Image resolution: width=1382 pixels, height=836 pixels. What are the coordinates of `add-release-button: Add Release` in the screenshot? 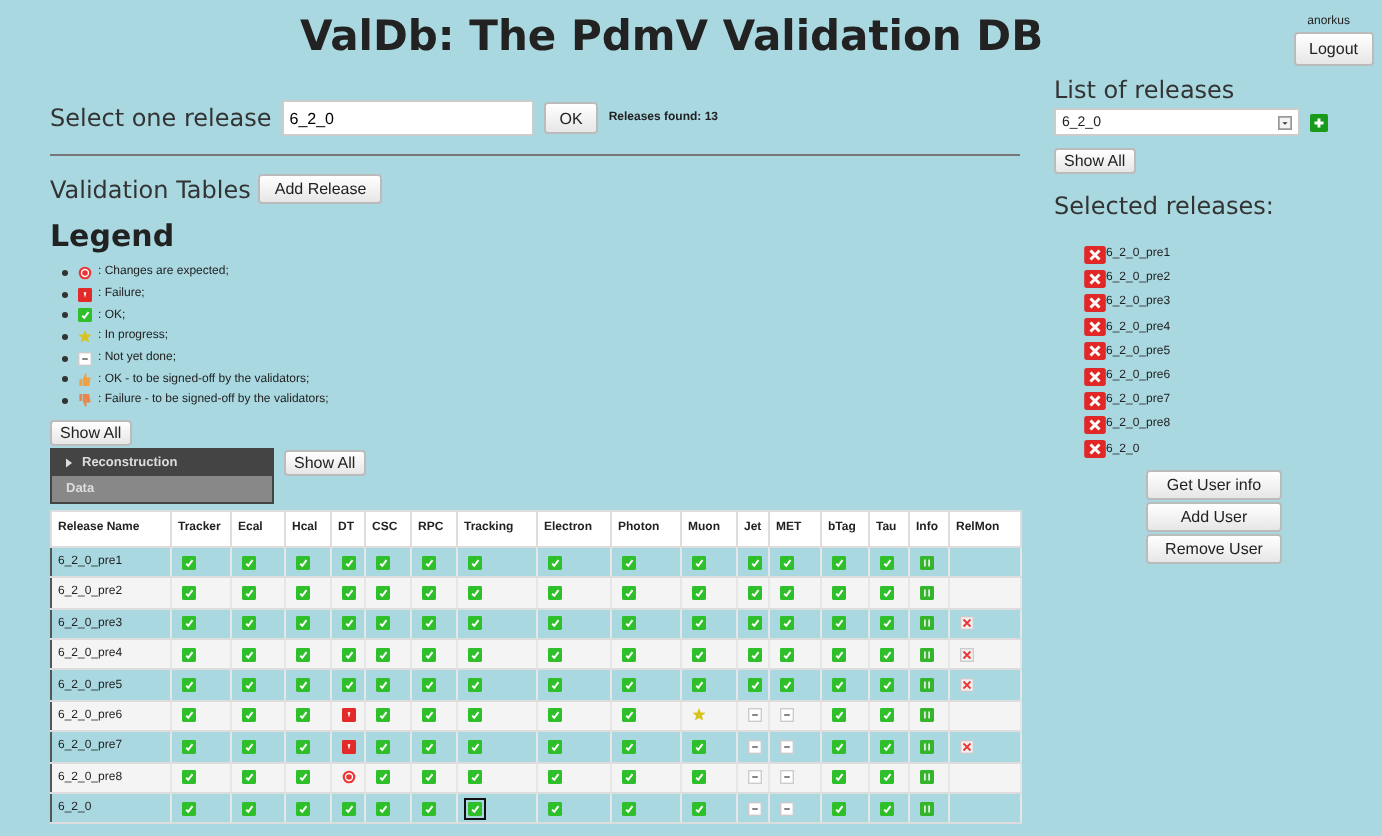 It's located at (320, 189).